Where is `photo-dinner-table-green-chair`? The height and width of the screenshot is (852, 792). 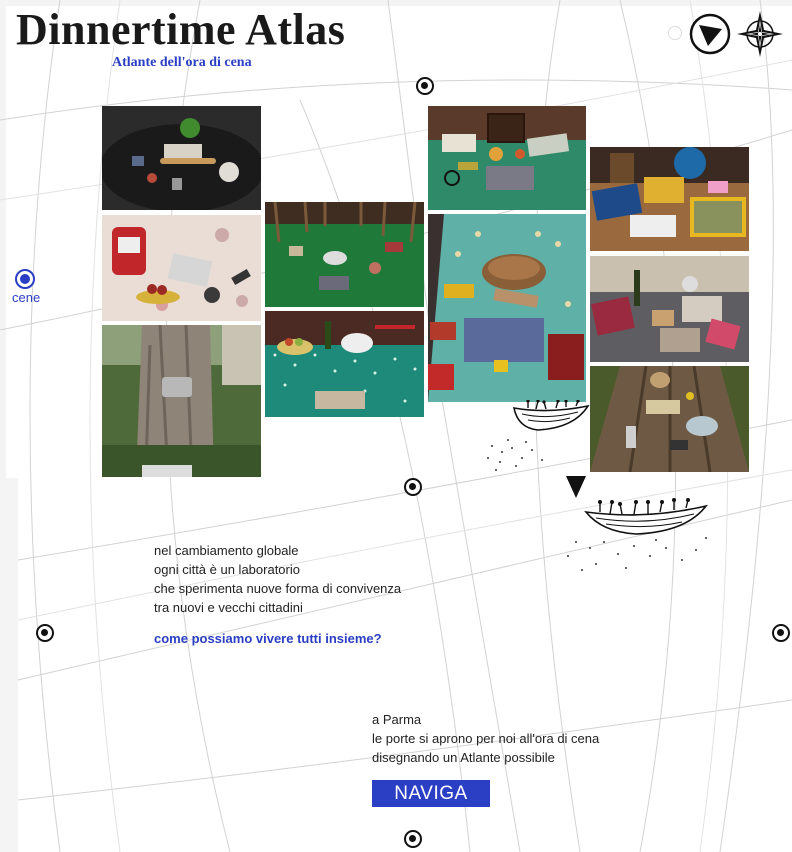 photo-dinner-table-green-chair is located at coordinates (507, 158).